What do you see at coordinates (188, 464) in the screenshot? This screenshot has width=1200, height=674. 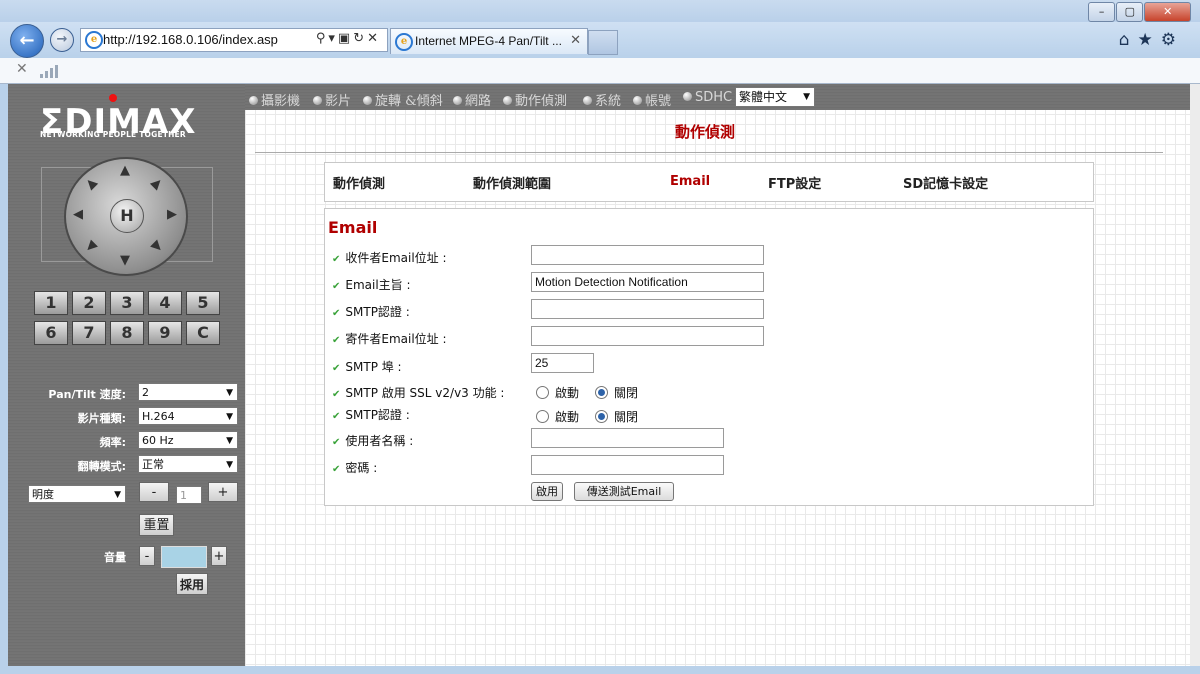 I see `flip-mode-select: 正常 ▼` at bounding box center [188, 464].